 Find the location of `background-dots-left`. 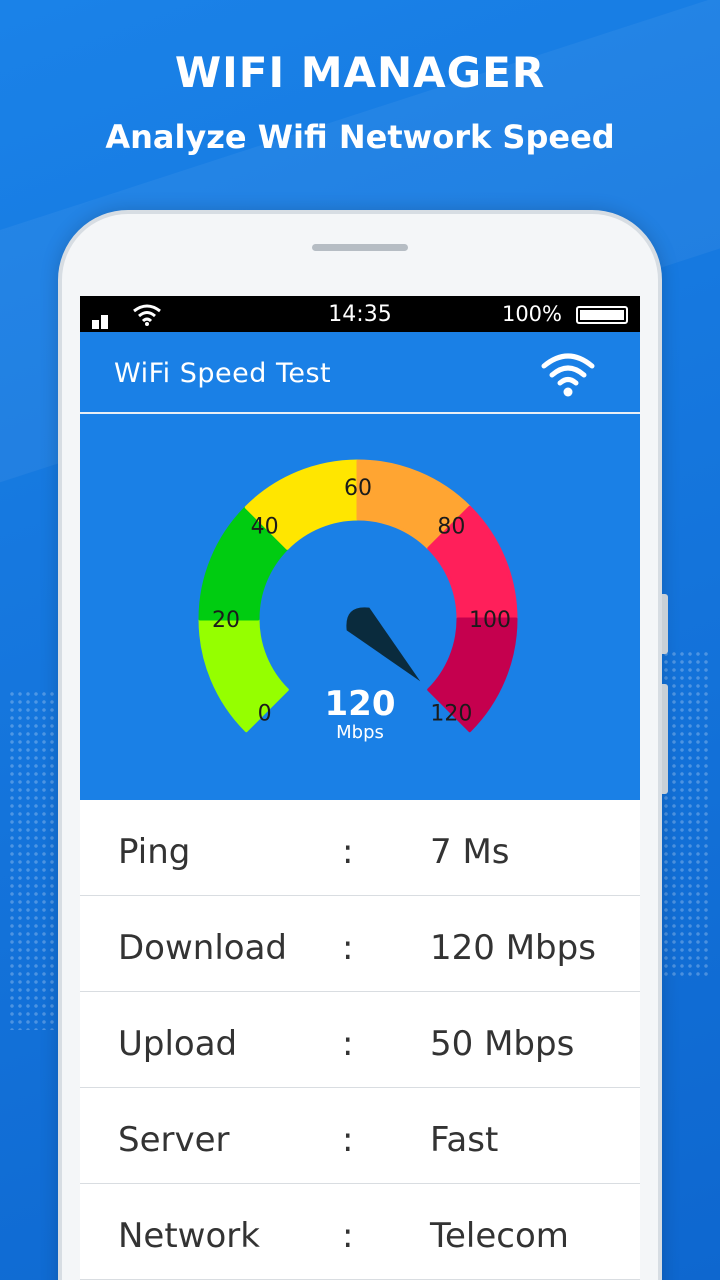

background-dots-left is located at coordinates (33, 860).